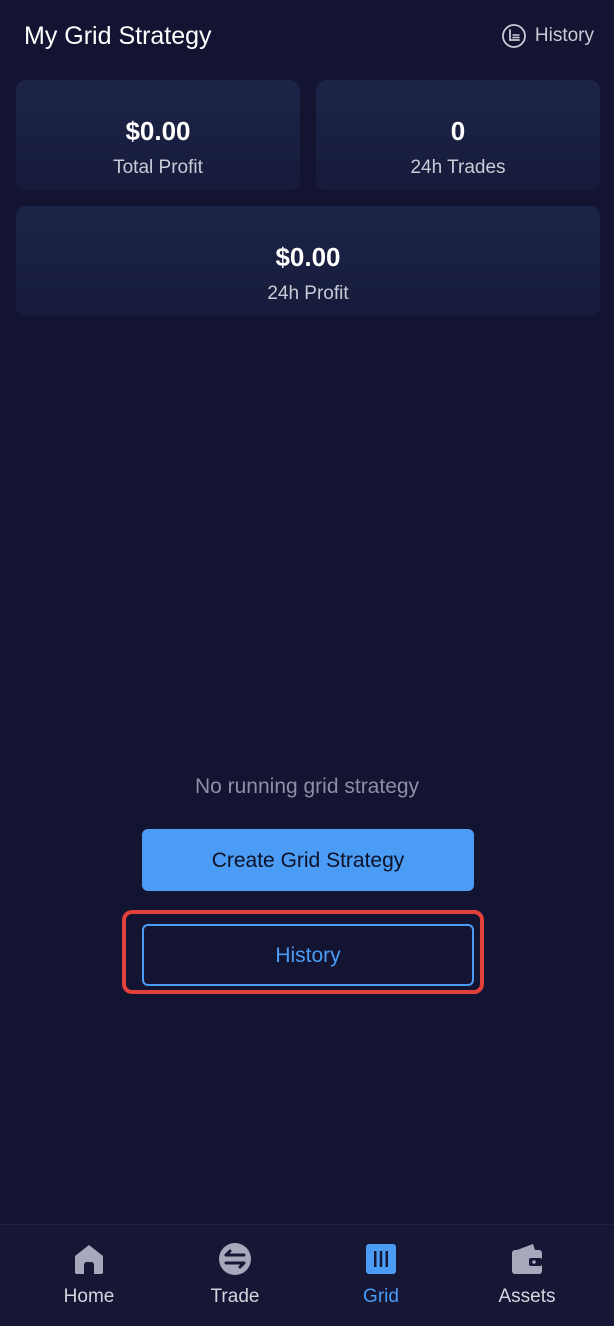  What do you see at coordinates (89, 1281) in the screenshot?
I see `nav-item-home: Home` at bounding box center [89, 1281].